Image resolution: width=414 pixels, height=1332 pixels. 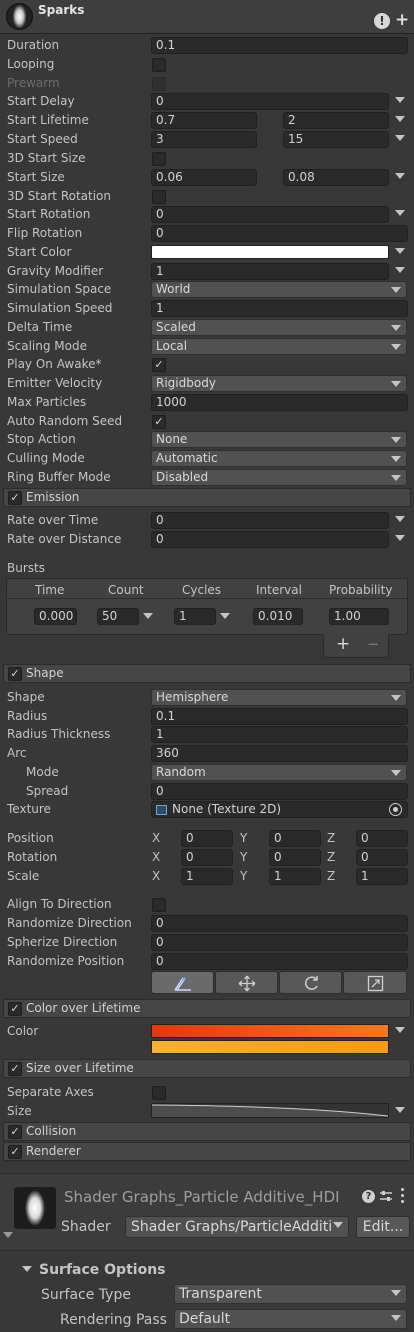 What do you see at coordinates (270, 1031) in the screenshot?
I see `color-gradient-min-swatch` at bounding box center [270, 1031].